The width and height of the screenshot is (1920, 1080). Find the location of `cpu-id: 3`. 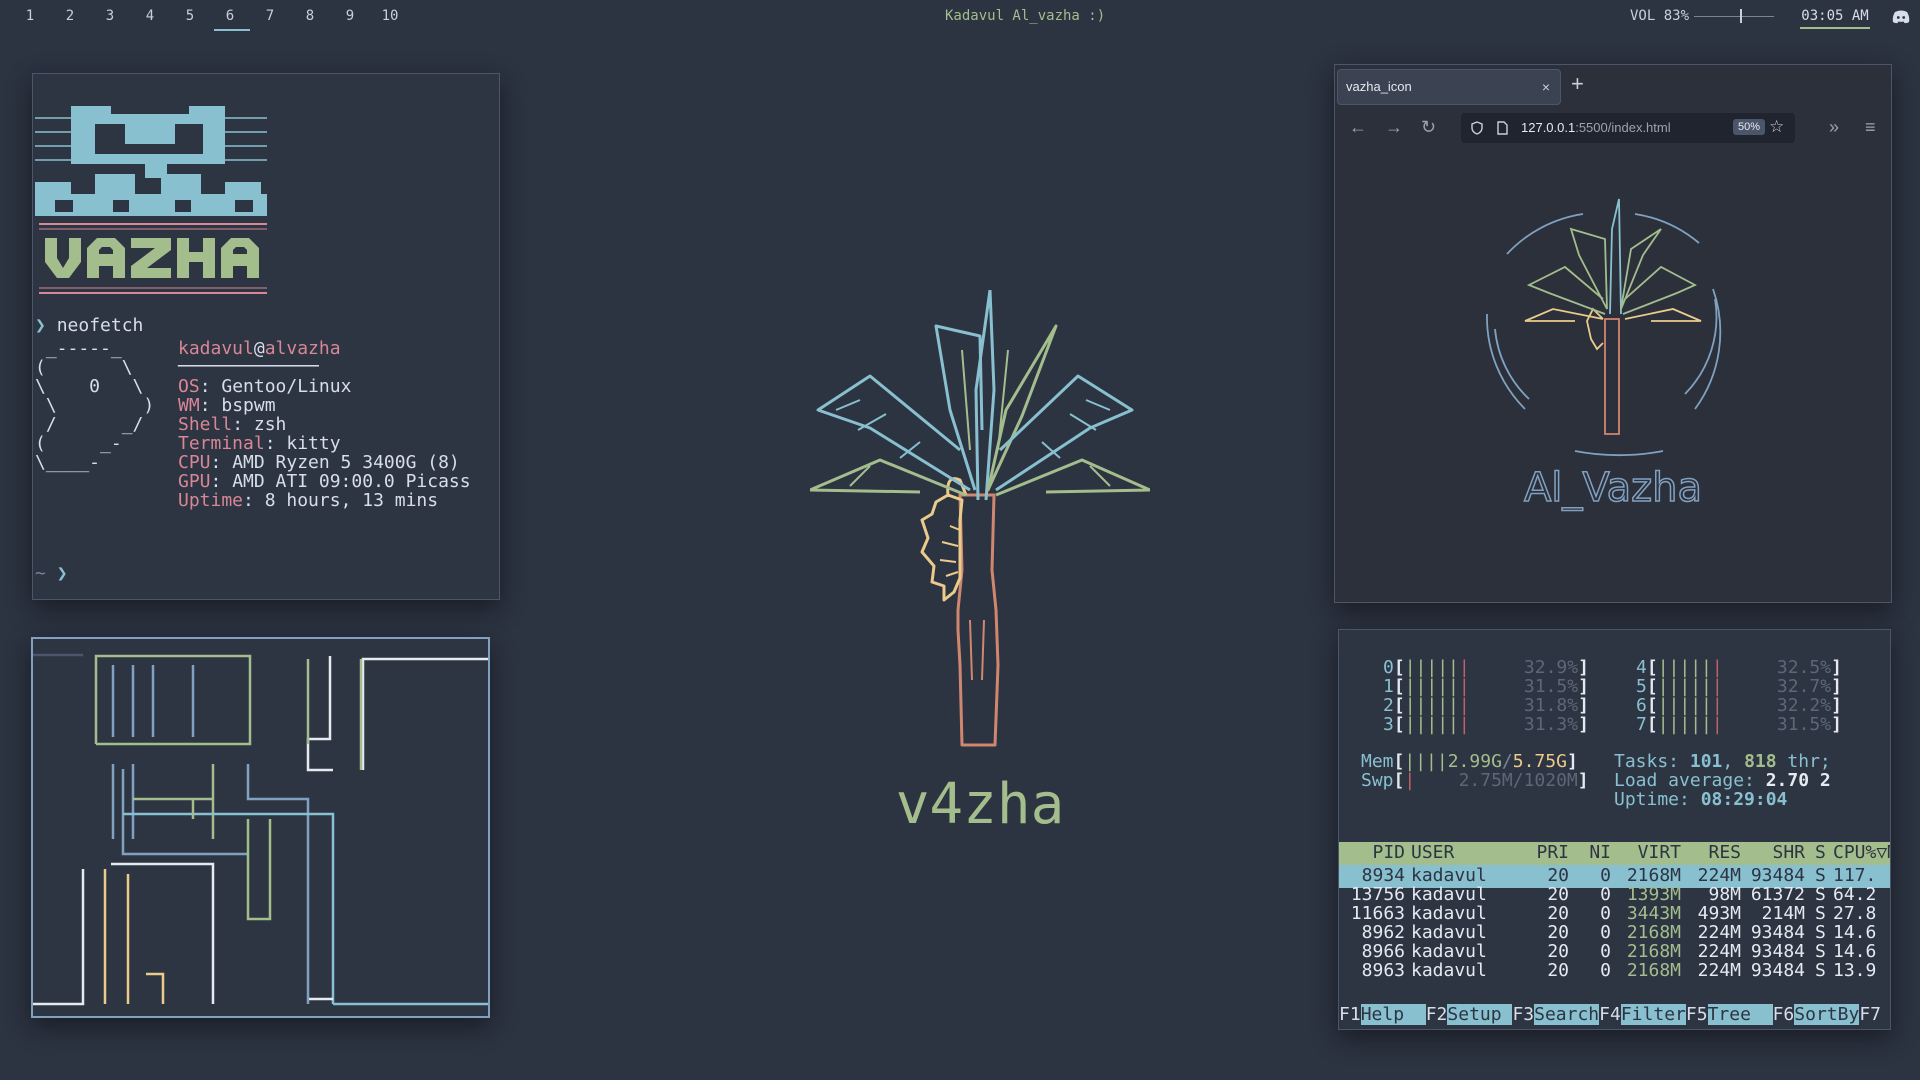

cpu-id: 3 is located at coordinates (1388, 724).